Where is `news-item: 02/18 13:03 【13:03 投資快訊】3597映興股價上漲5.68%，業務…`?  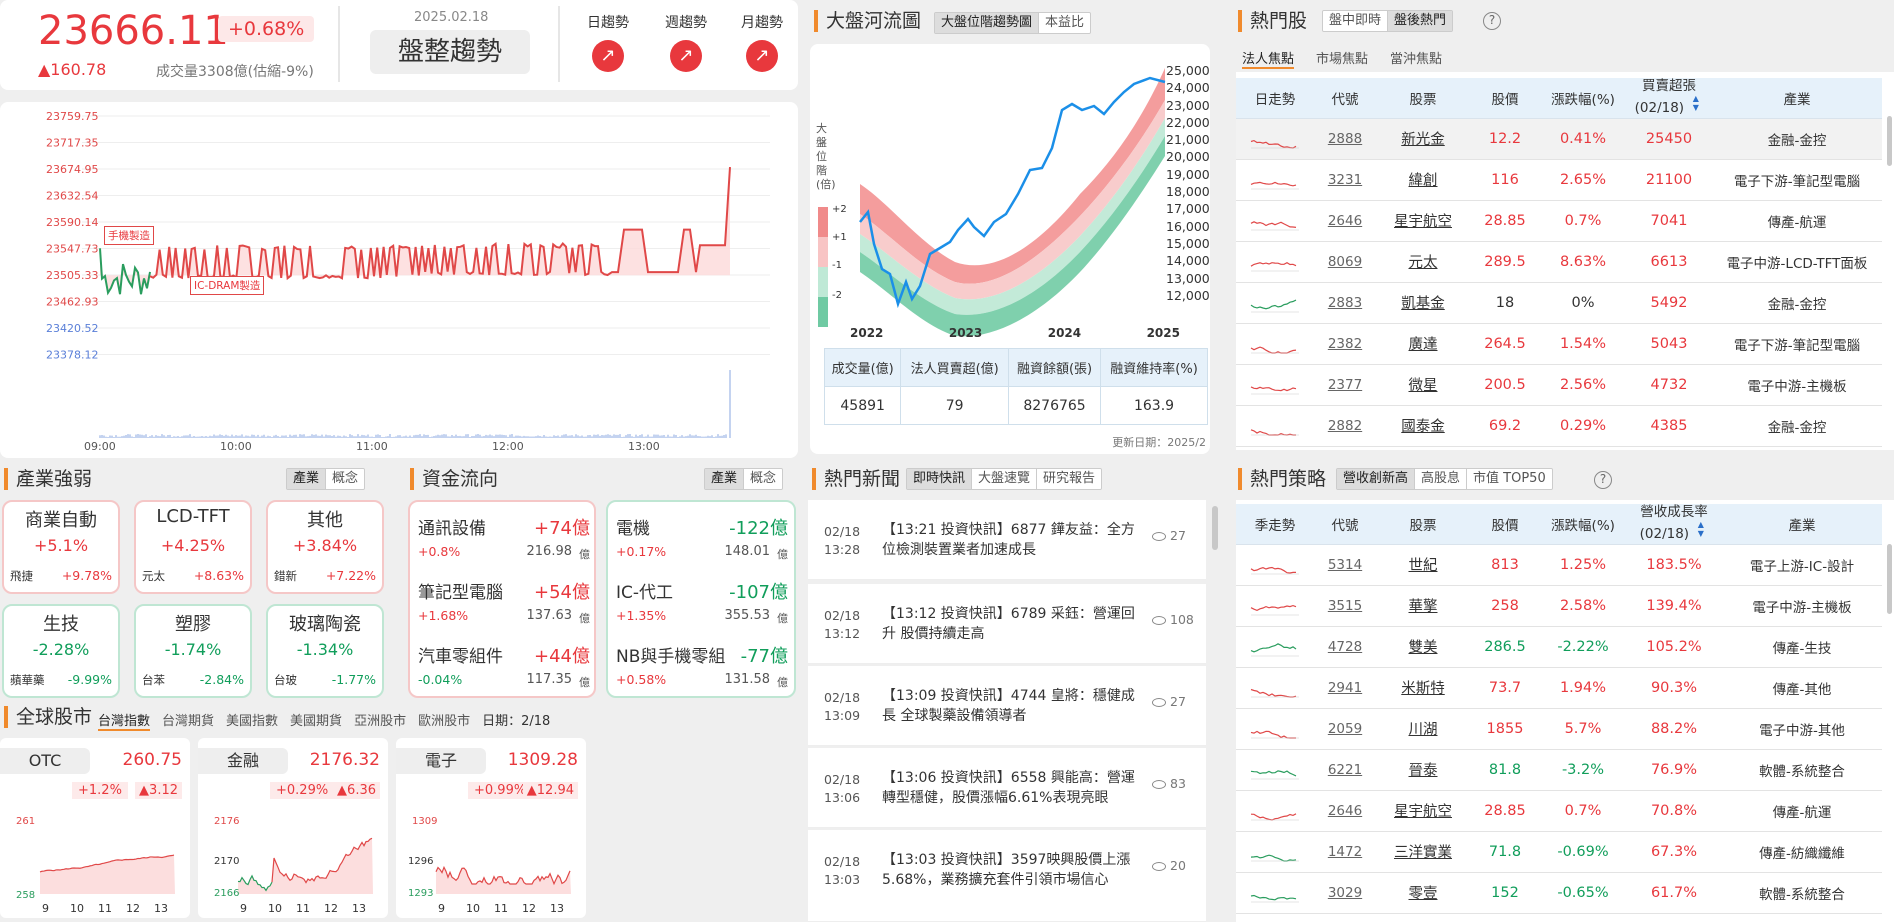 news-item: 02/18 13:03 【13:03 投資快訊】3597映興股價上漲5.68%，業務… is located at coordinates (1007, 876).